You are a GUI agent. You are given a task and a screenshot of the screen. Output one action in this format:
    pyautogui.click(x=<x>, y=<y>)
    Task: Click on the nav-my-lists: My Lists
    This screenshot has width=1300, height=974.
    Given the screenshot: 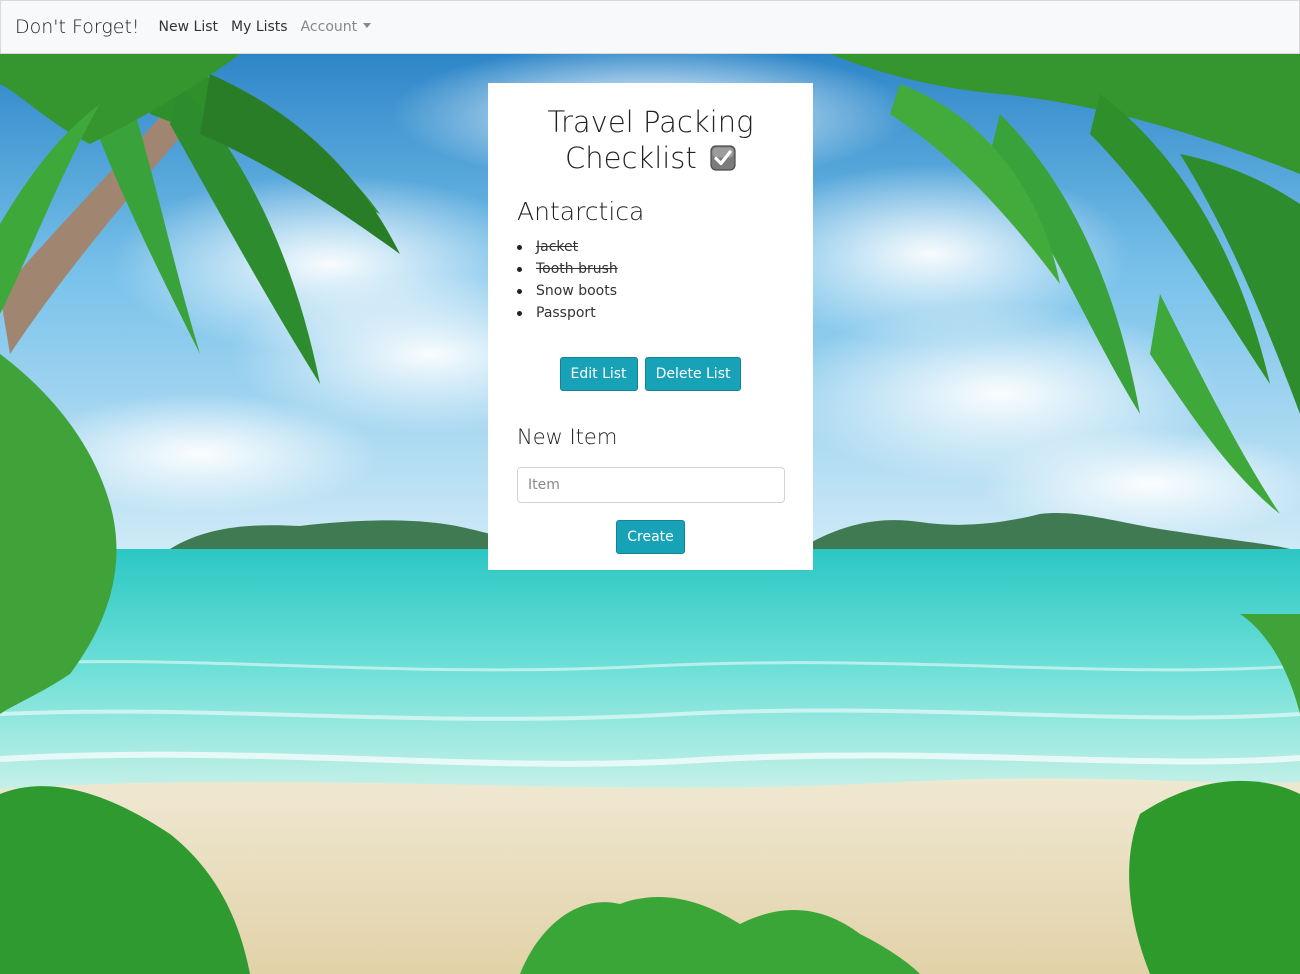 What is the action you would take?
    pyautogui.click(x=259, y=27)
    